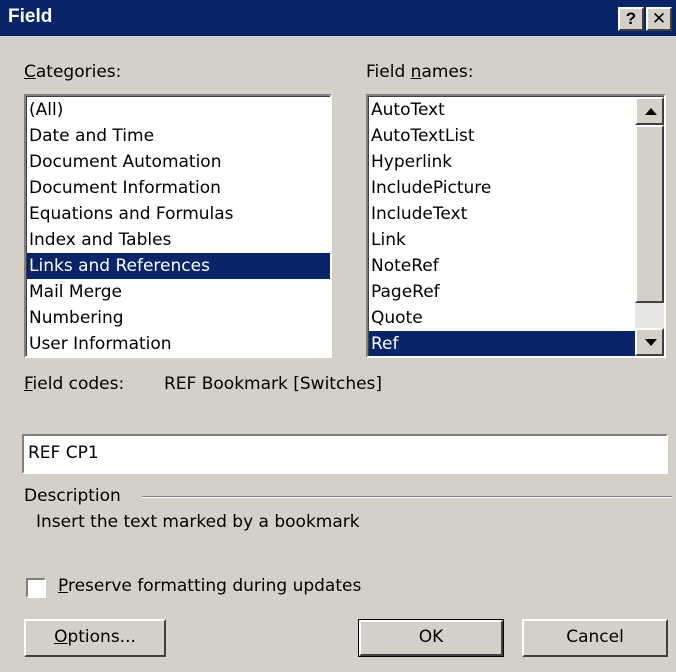 This screenshot has width=676, height=672. Describe the element at coordinates (407, 497) in the screenshot. I see `description-divider` at that location.